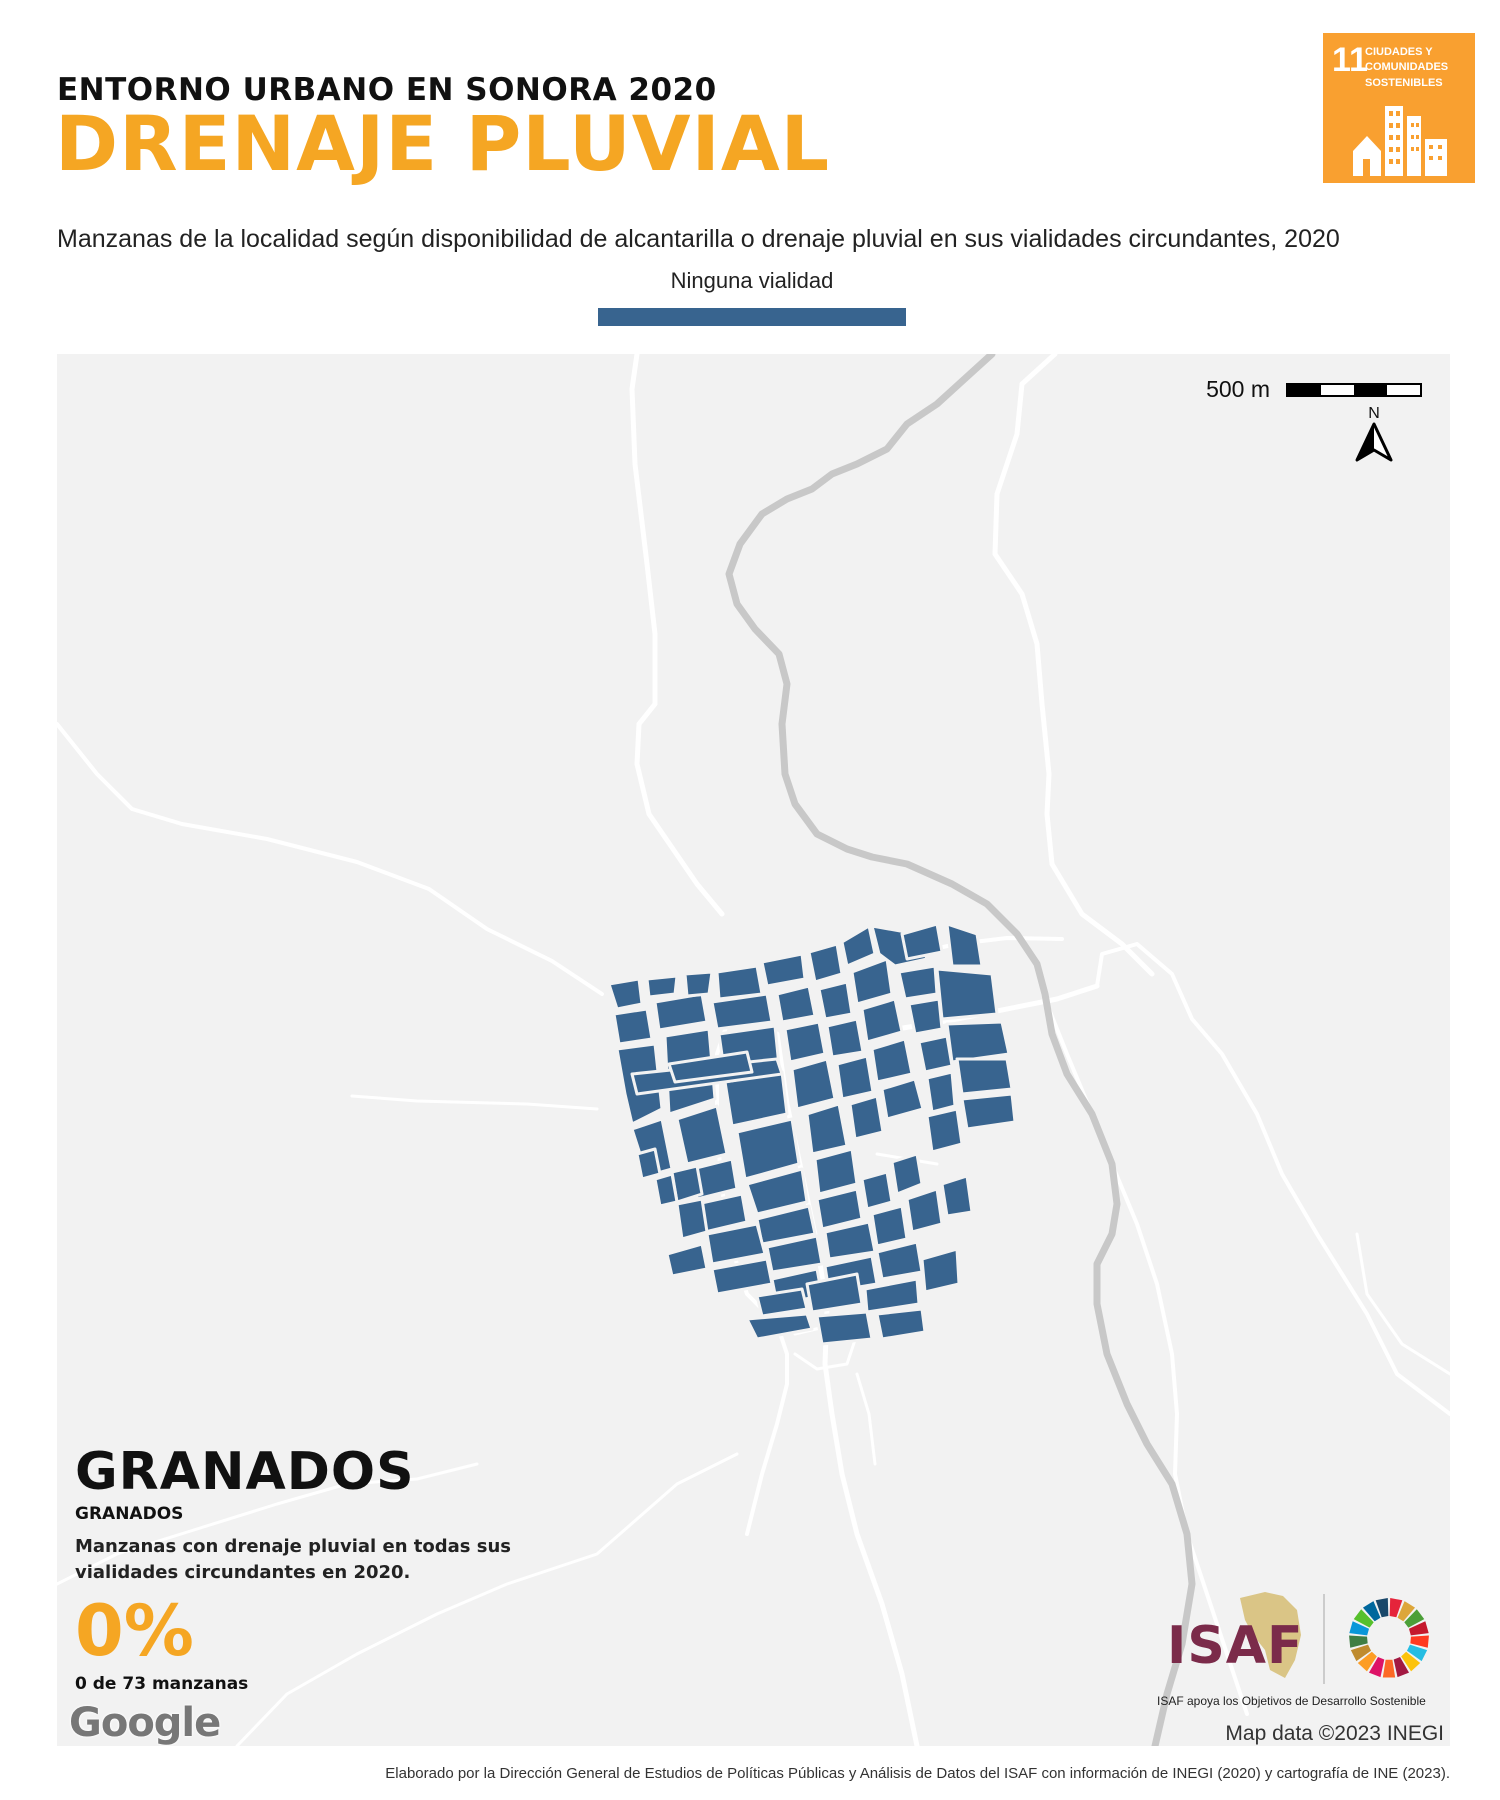 The width and height of the screenshot is (1500, 1800). What do you see at coordinates (474, 1102) in the screenshot?
I see `road-west-short` at bounding box center [474, 1102].